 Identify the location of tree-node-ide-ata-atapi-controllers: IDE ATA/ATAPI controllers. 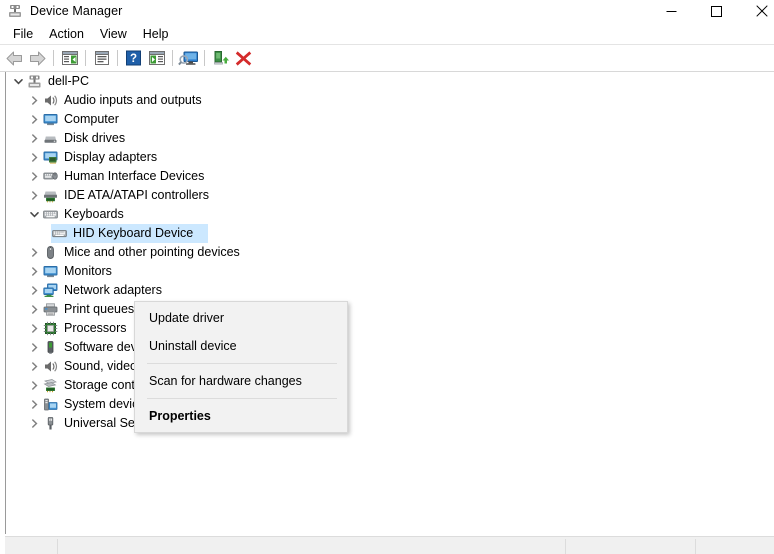
(390, 195).